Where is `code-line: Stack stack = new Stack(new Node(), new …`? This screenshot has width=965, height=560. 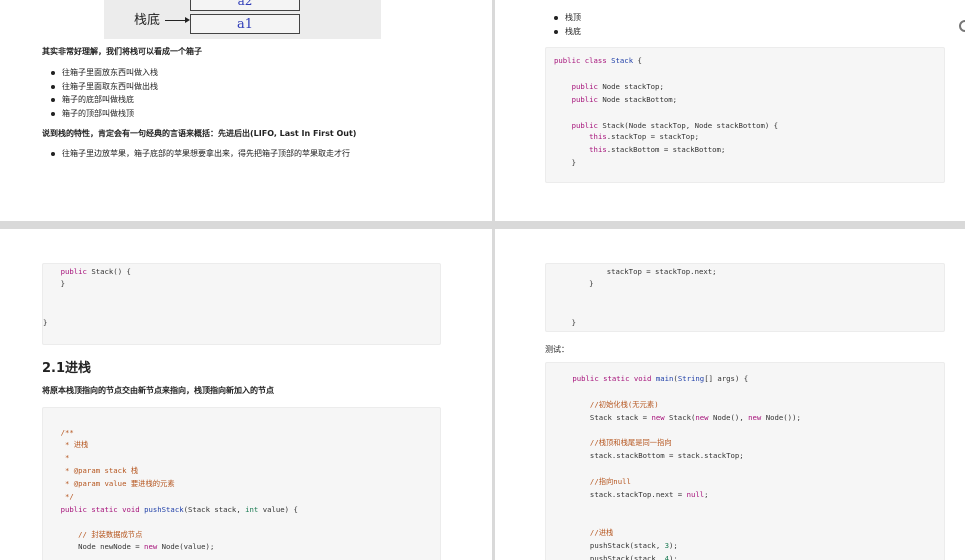
code-line: Stack stack = new Stack(new Node(), new … is located at coordinates (673, 417).